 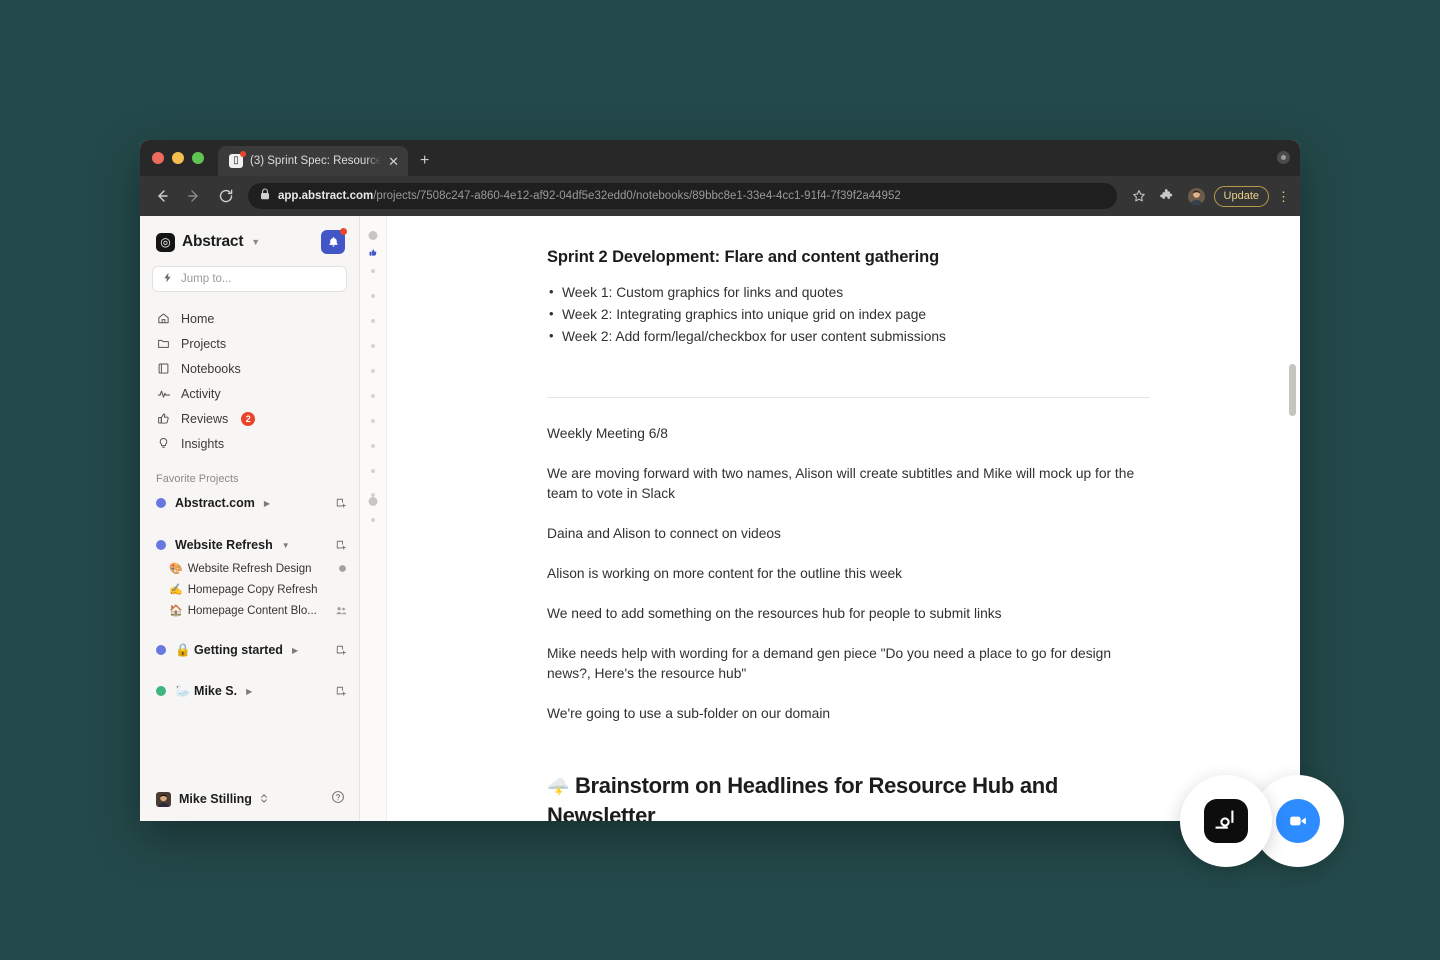 I want to click on question-mark-icon, so click(x=338, y=799).